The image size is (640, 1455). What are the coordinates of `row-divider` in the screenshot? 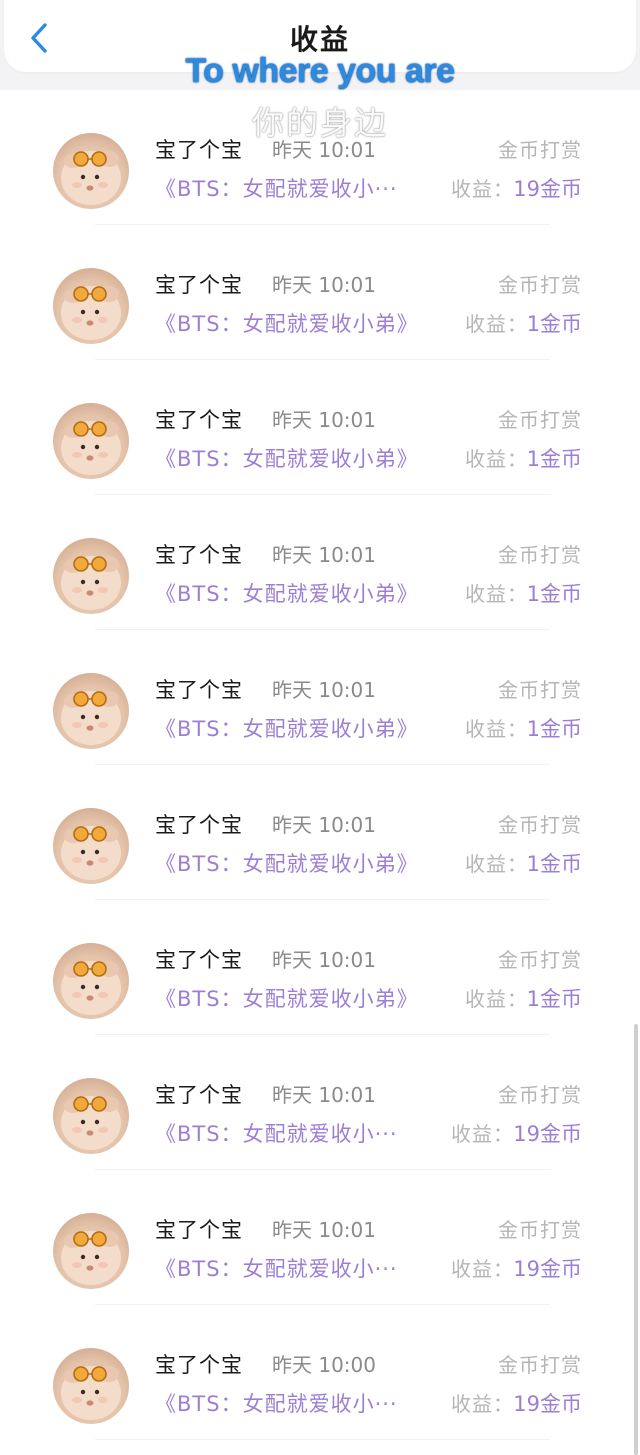 It's located at (322, 1439).